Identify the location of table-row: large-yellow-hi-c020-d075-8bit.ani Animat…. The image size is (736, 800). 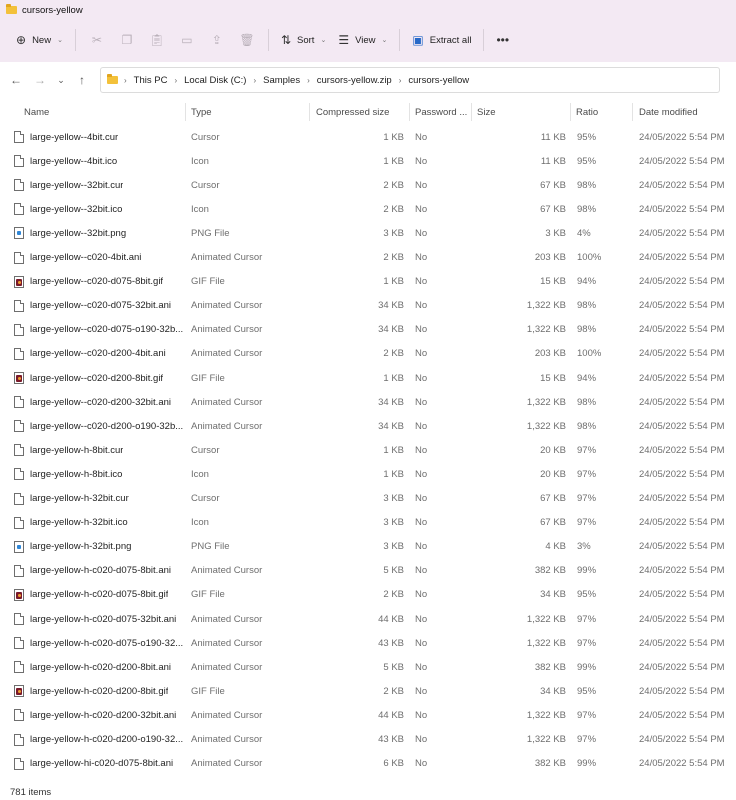
(368, 764).